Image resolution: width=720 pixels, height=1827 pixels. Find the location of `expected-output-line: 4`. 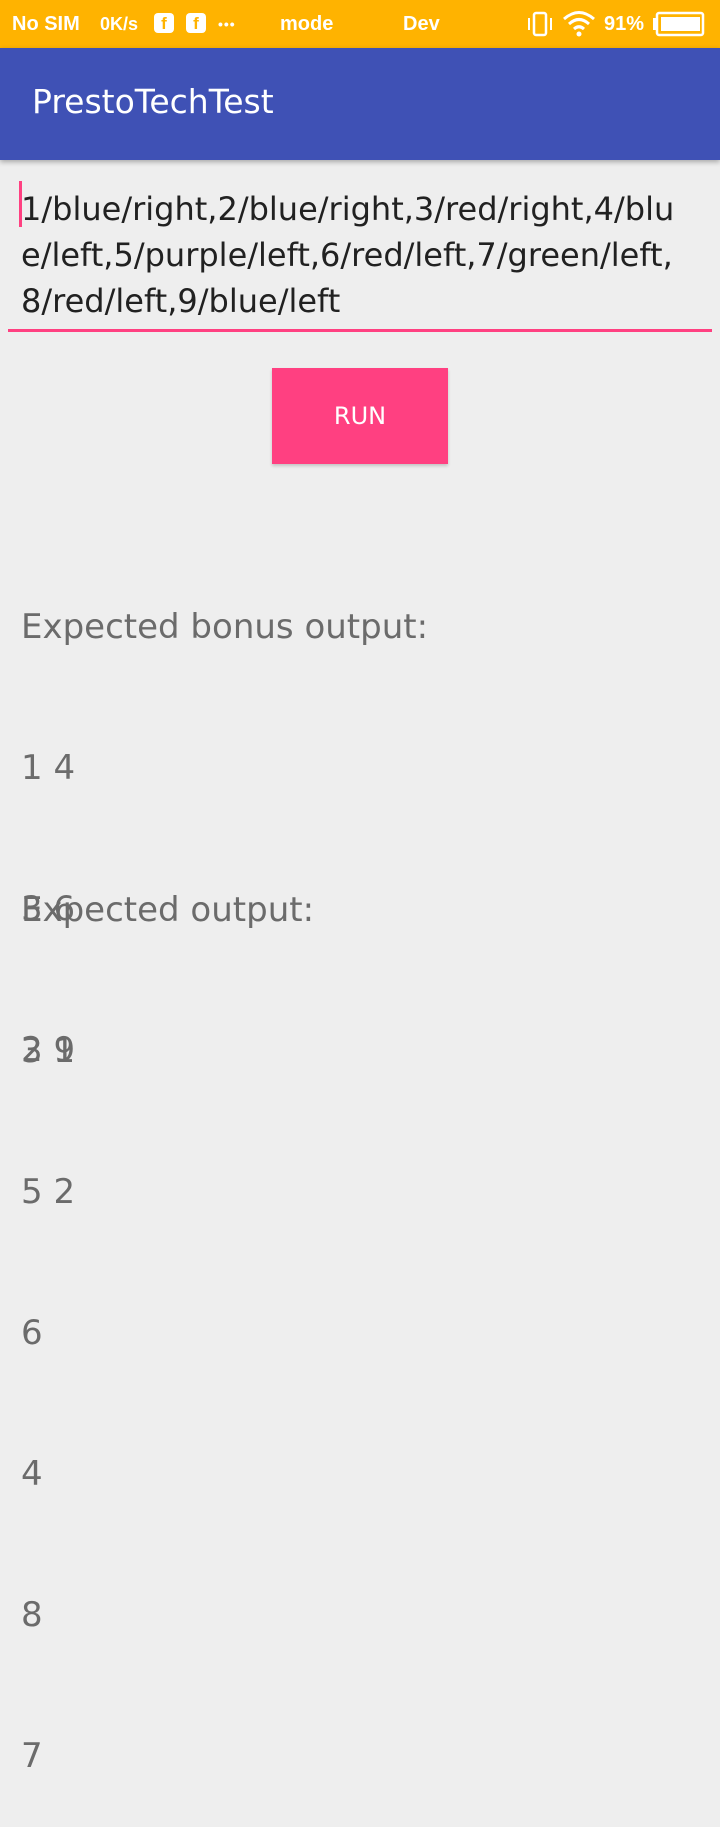

expected-output-line: 4 is located at coordinates (32, 1474).